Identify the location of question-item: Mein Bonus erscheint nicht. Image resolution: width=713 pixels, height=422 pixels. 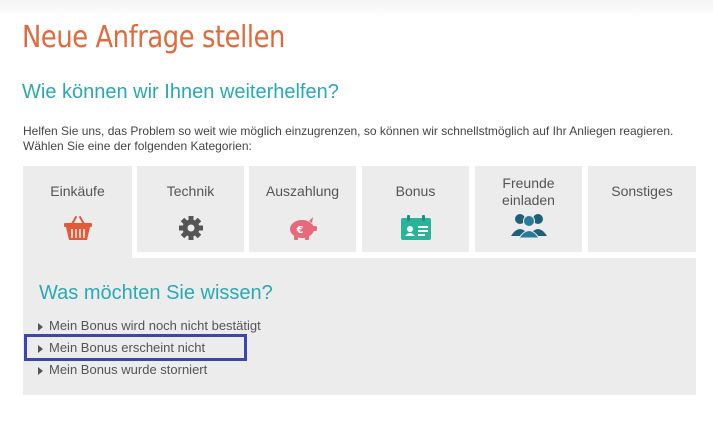
(149, 351).